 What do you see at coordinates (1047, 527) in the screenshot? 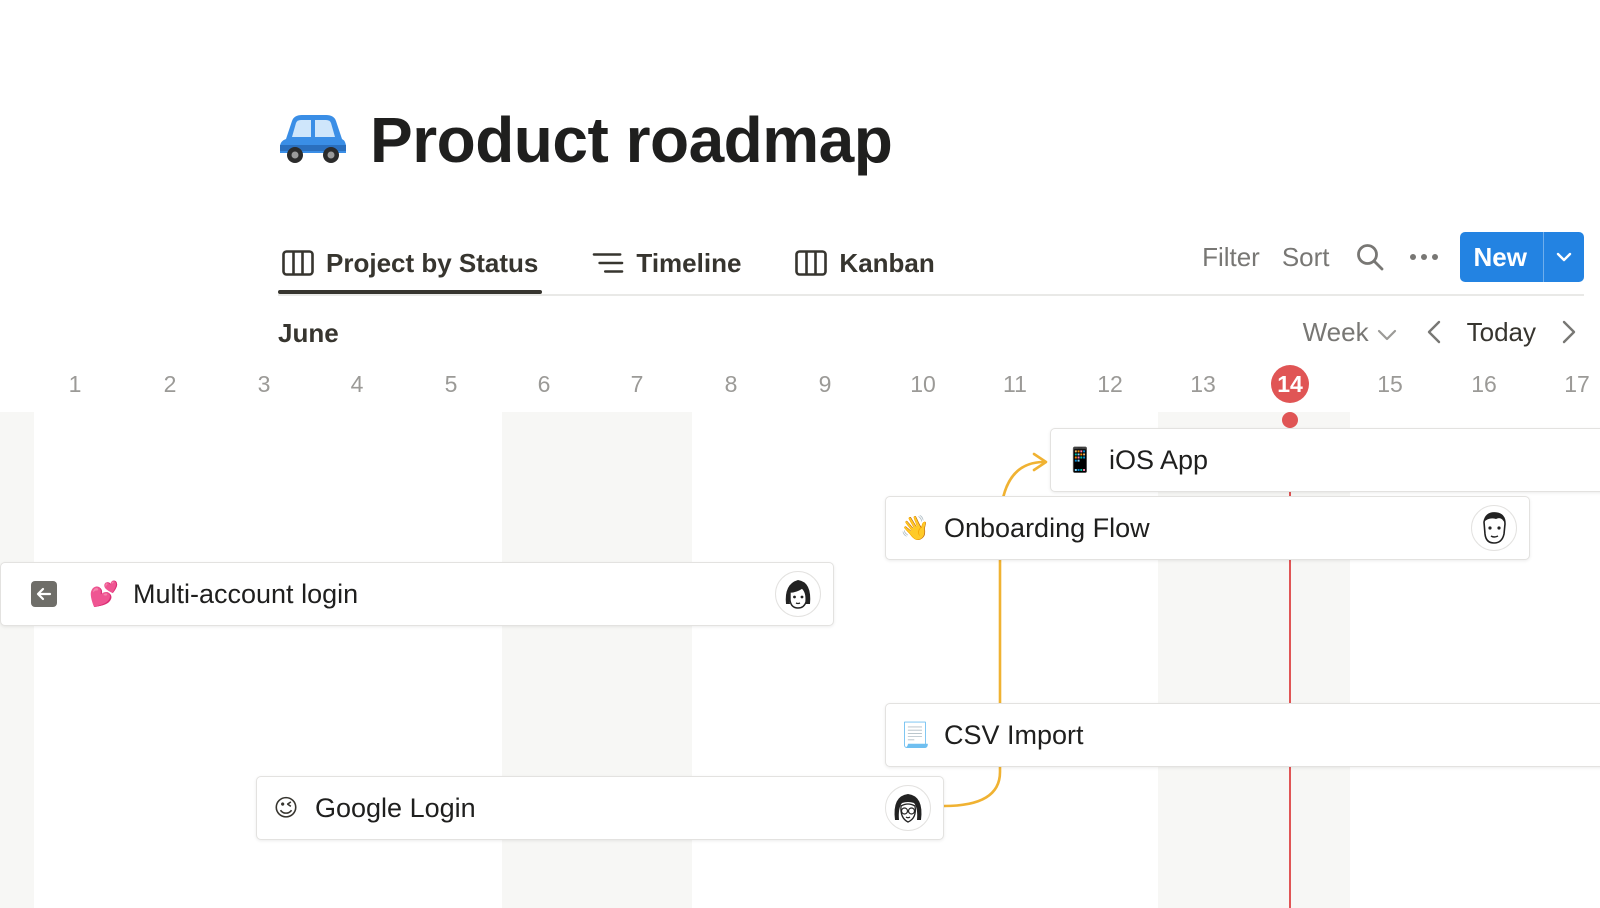
I see `item-title: Onboarding Flow` at bounding box center [1047, 527].